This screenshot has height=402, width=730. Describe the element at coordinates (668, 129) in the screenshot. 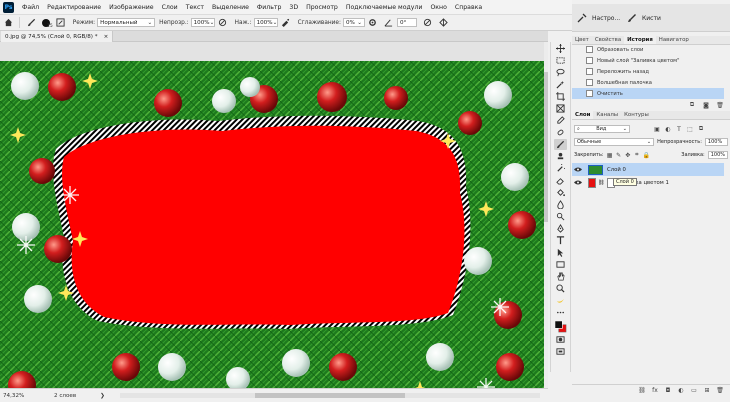

I see `adjustment-filter-icon: ◐` at that location.